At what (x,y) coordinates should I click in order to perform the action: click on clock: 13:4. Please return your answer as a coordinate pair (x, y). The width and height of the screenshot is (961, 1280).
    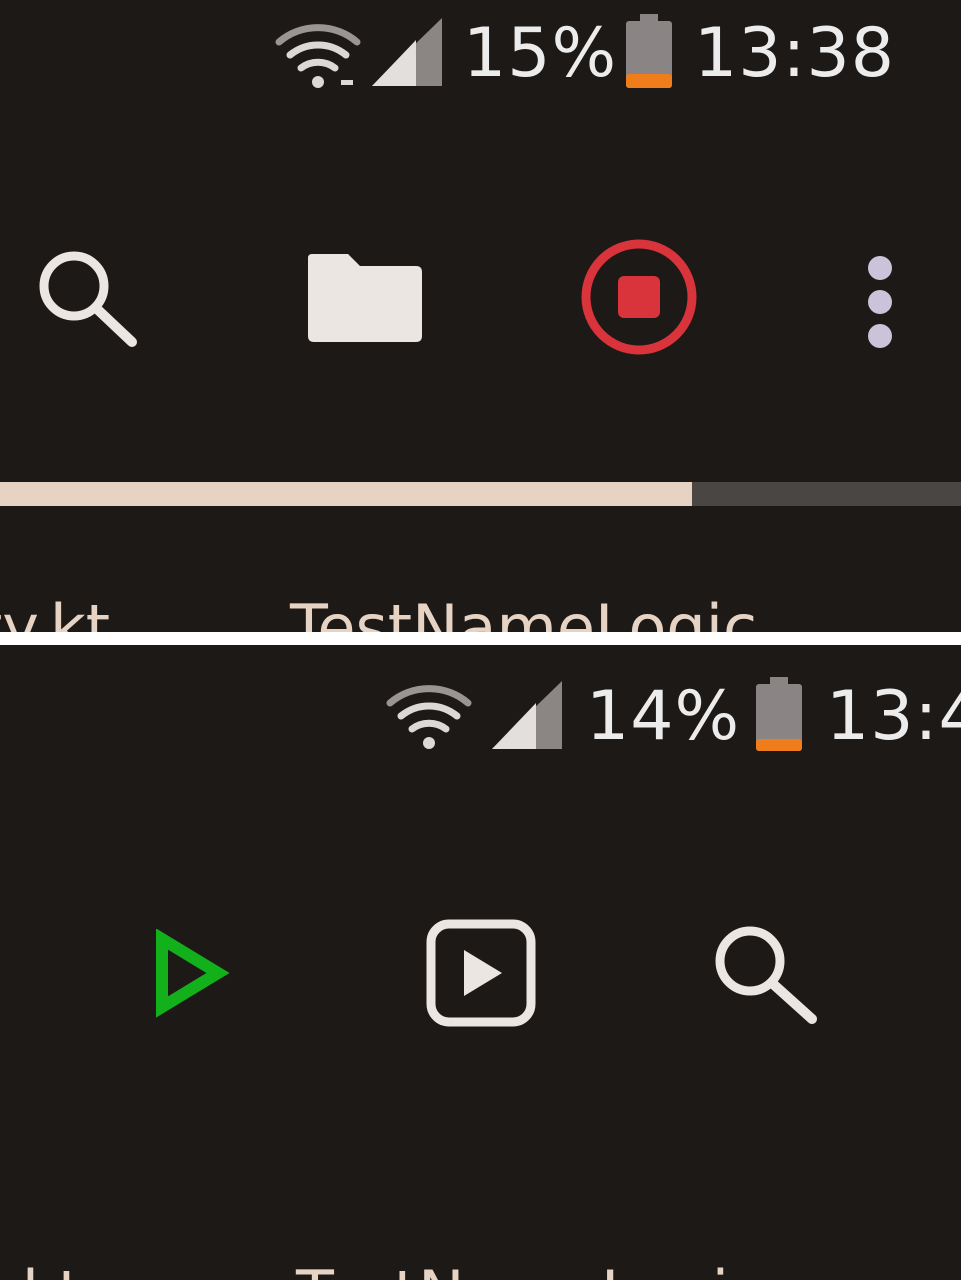
    Looking at the image, I should click on (893, 716).